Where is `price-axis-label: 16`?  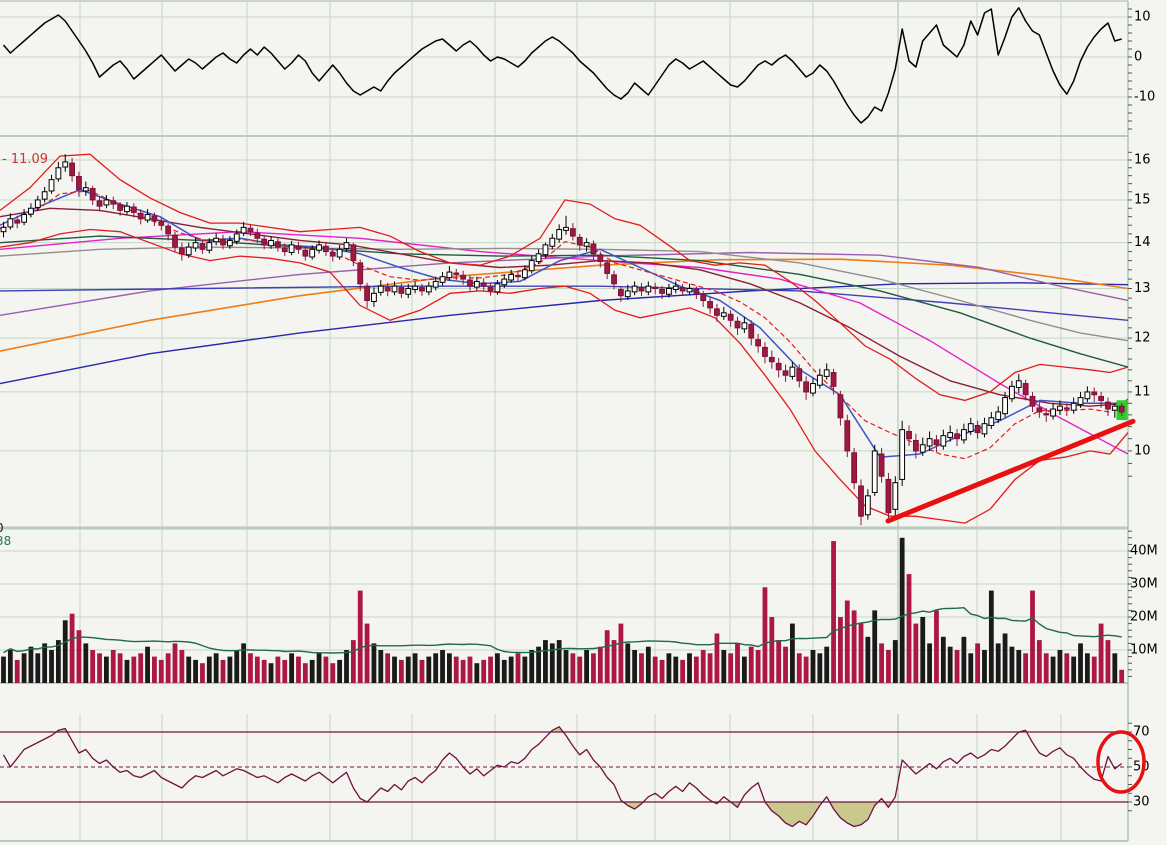
price-axis-label: 16 is located at coordinates (1142, 160).